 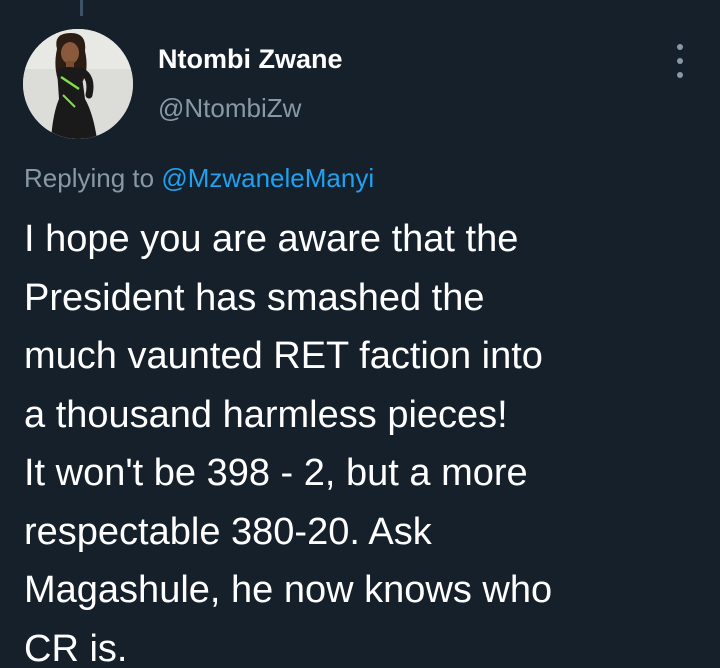 I want to click on author-display-name: Ntombi Zwane, so click(x=250, y=59).